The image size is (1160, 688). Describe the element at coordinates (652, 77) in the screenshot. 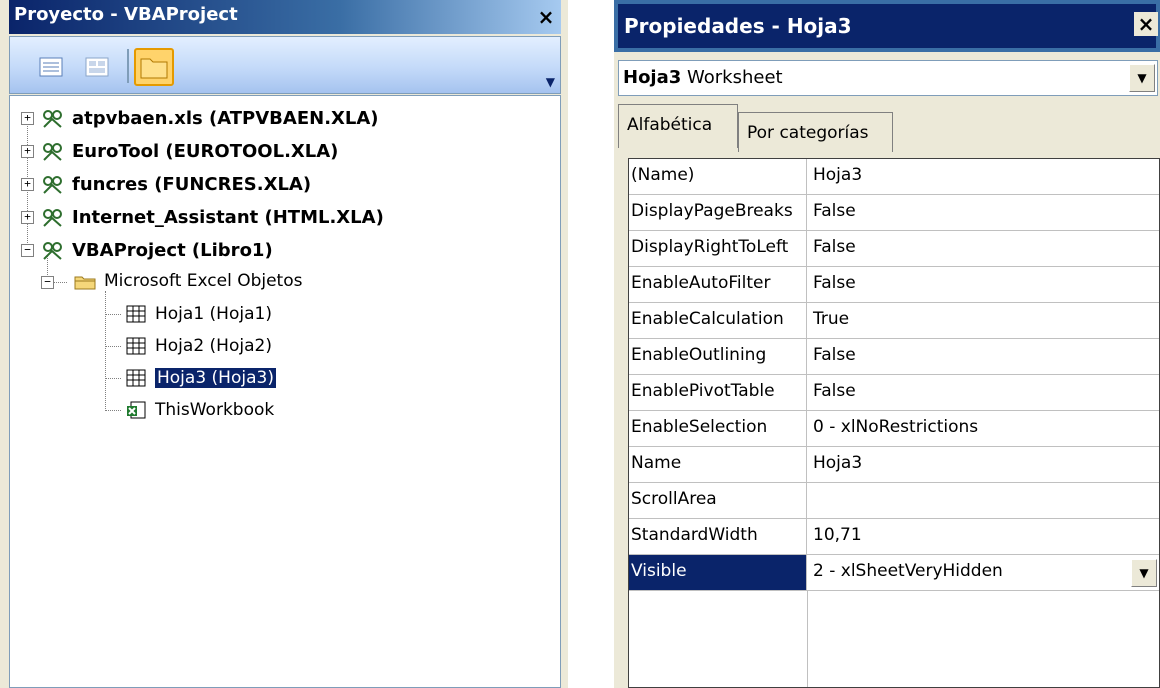

I see `object-name: Hoja3` at that location.